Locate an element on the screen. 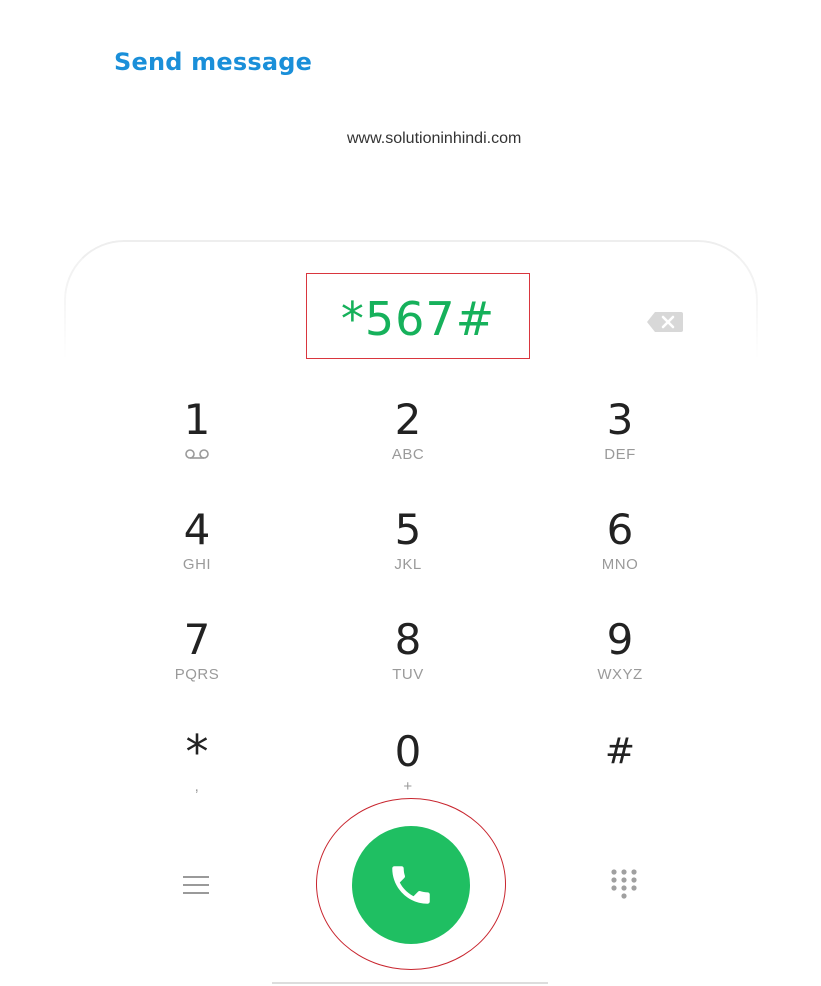 This screenshot has width=821, height=986. key-letters: JKL is located at coordinates (408, 564).